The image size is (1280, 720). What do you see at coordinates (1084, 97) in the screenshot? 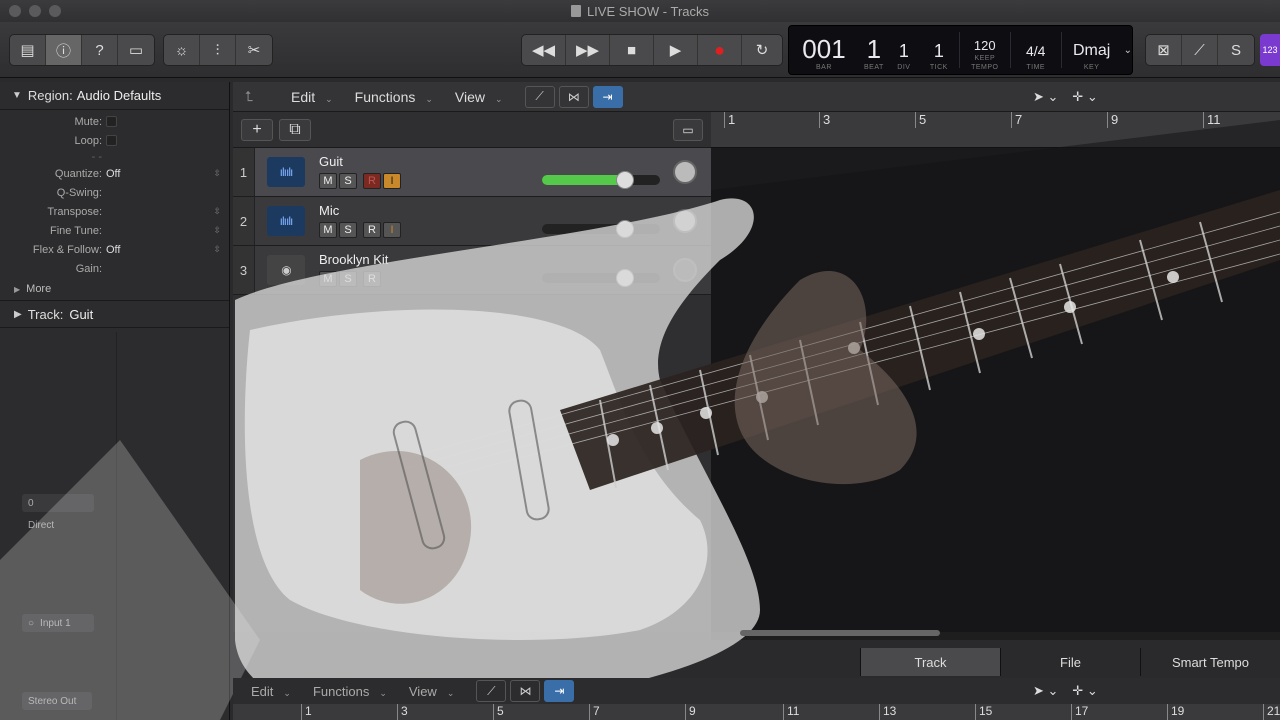
I see `pencil-tool-menu: ✛ ⌄` at bounding box center [1084, 97].